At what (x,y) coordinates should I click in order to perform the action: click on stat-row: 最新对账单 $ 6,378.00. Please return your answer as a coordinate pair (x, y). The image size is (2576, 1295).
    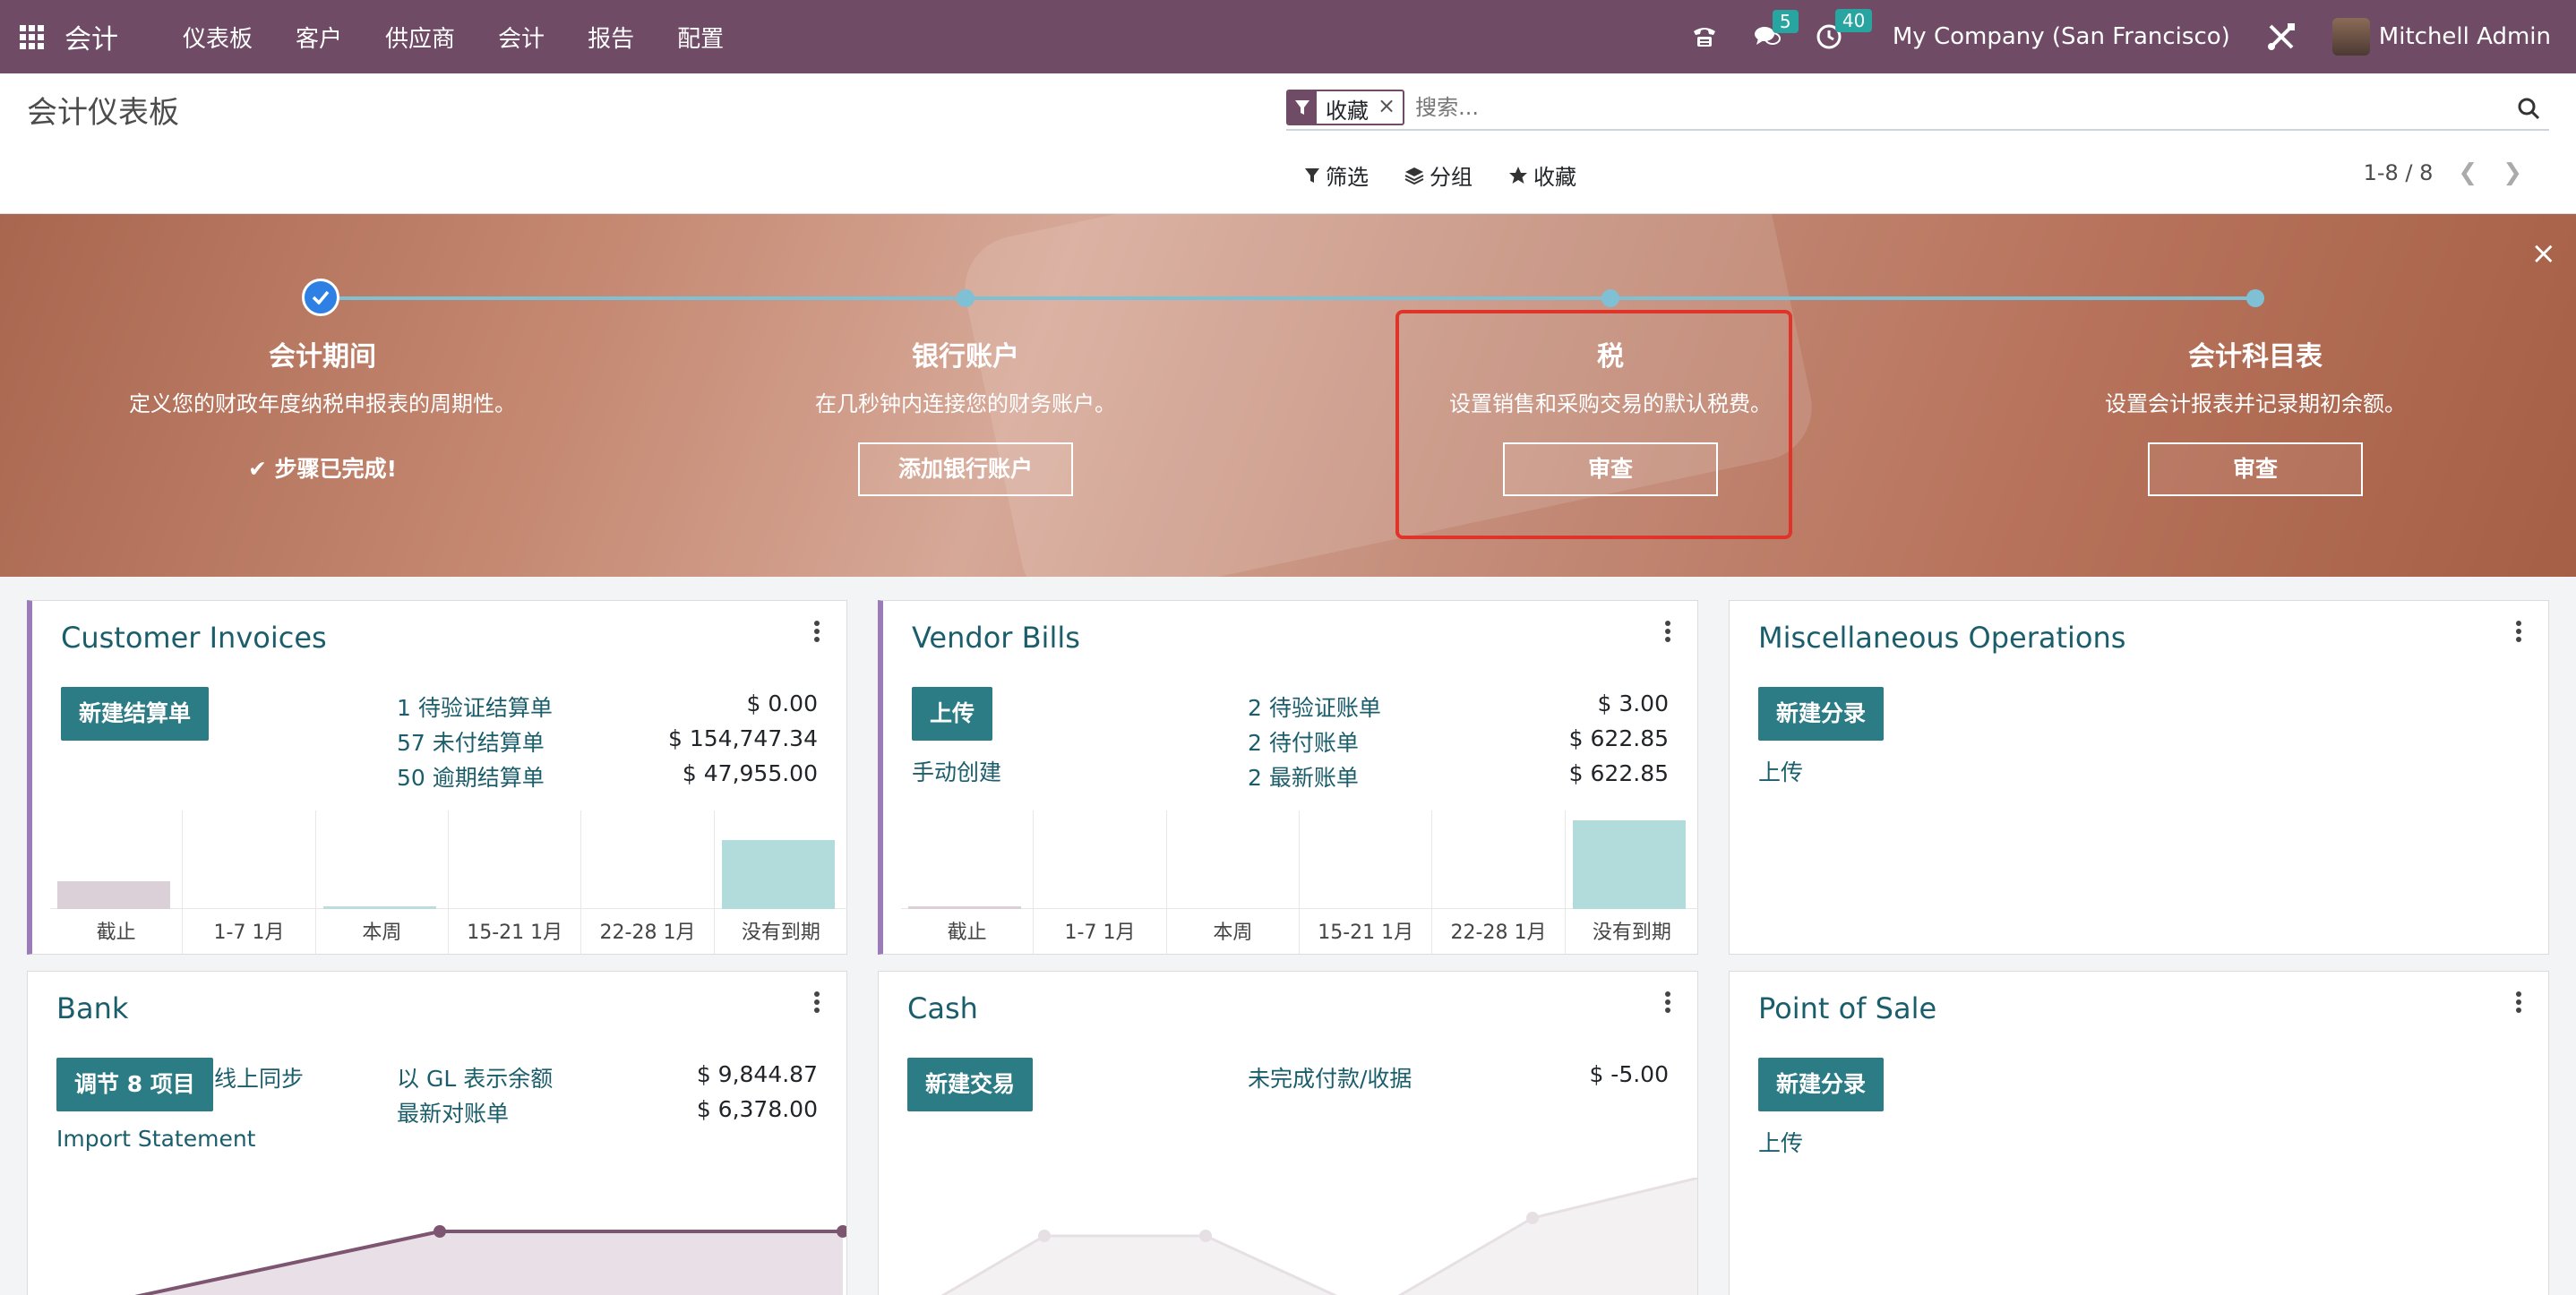
    Looking at the image, I should click on (607, 1114).